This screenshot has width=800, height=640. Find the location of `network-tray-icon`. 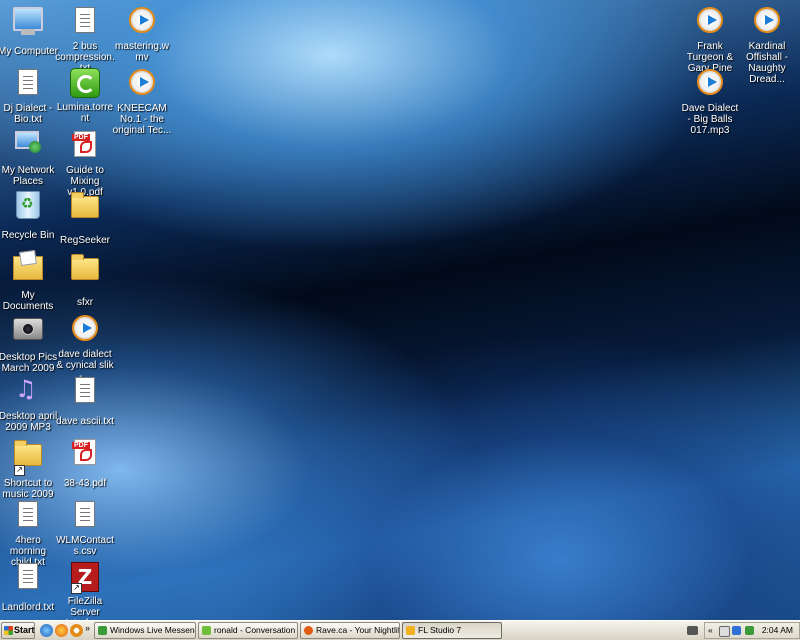

network-tray-icon is located at coordinates (736, 630).